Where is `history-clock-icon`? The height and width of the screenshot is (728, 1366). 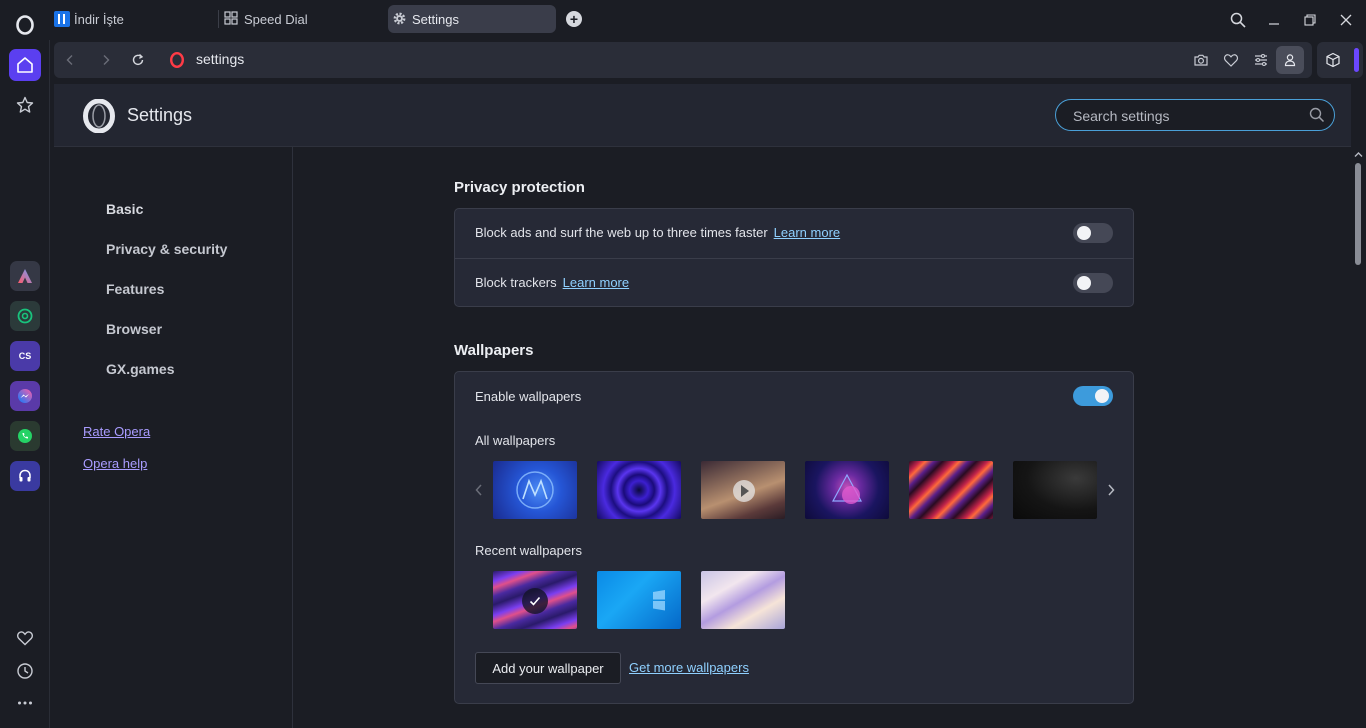 history-clock-icon is located at coordinates (25, 671).